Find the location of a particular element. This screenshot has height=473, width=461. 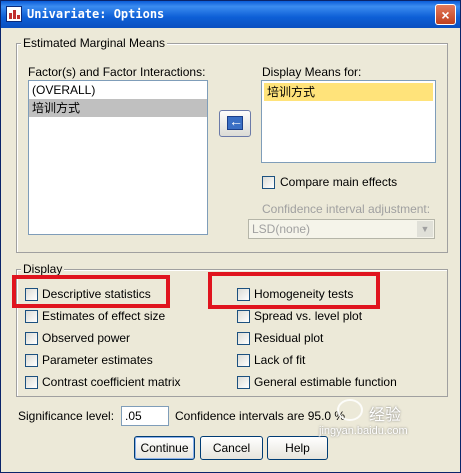

emm-legend: Estimated Marginal Means is located at coordinates (94, 43).